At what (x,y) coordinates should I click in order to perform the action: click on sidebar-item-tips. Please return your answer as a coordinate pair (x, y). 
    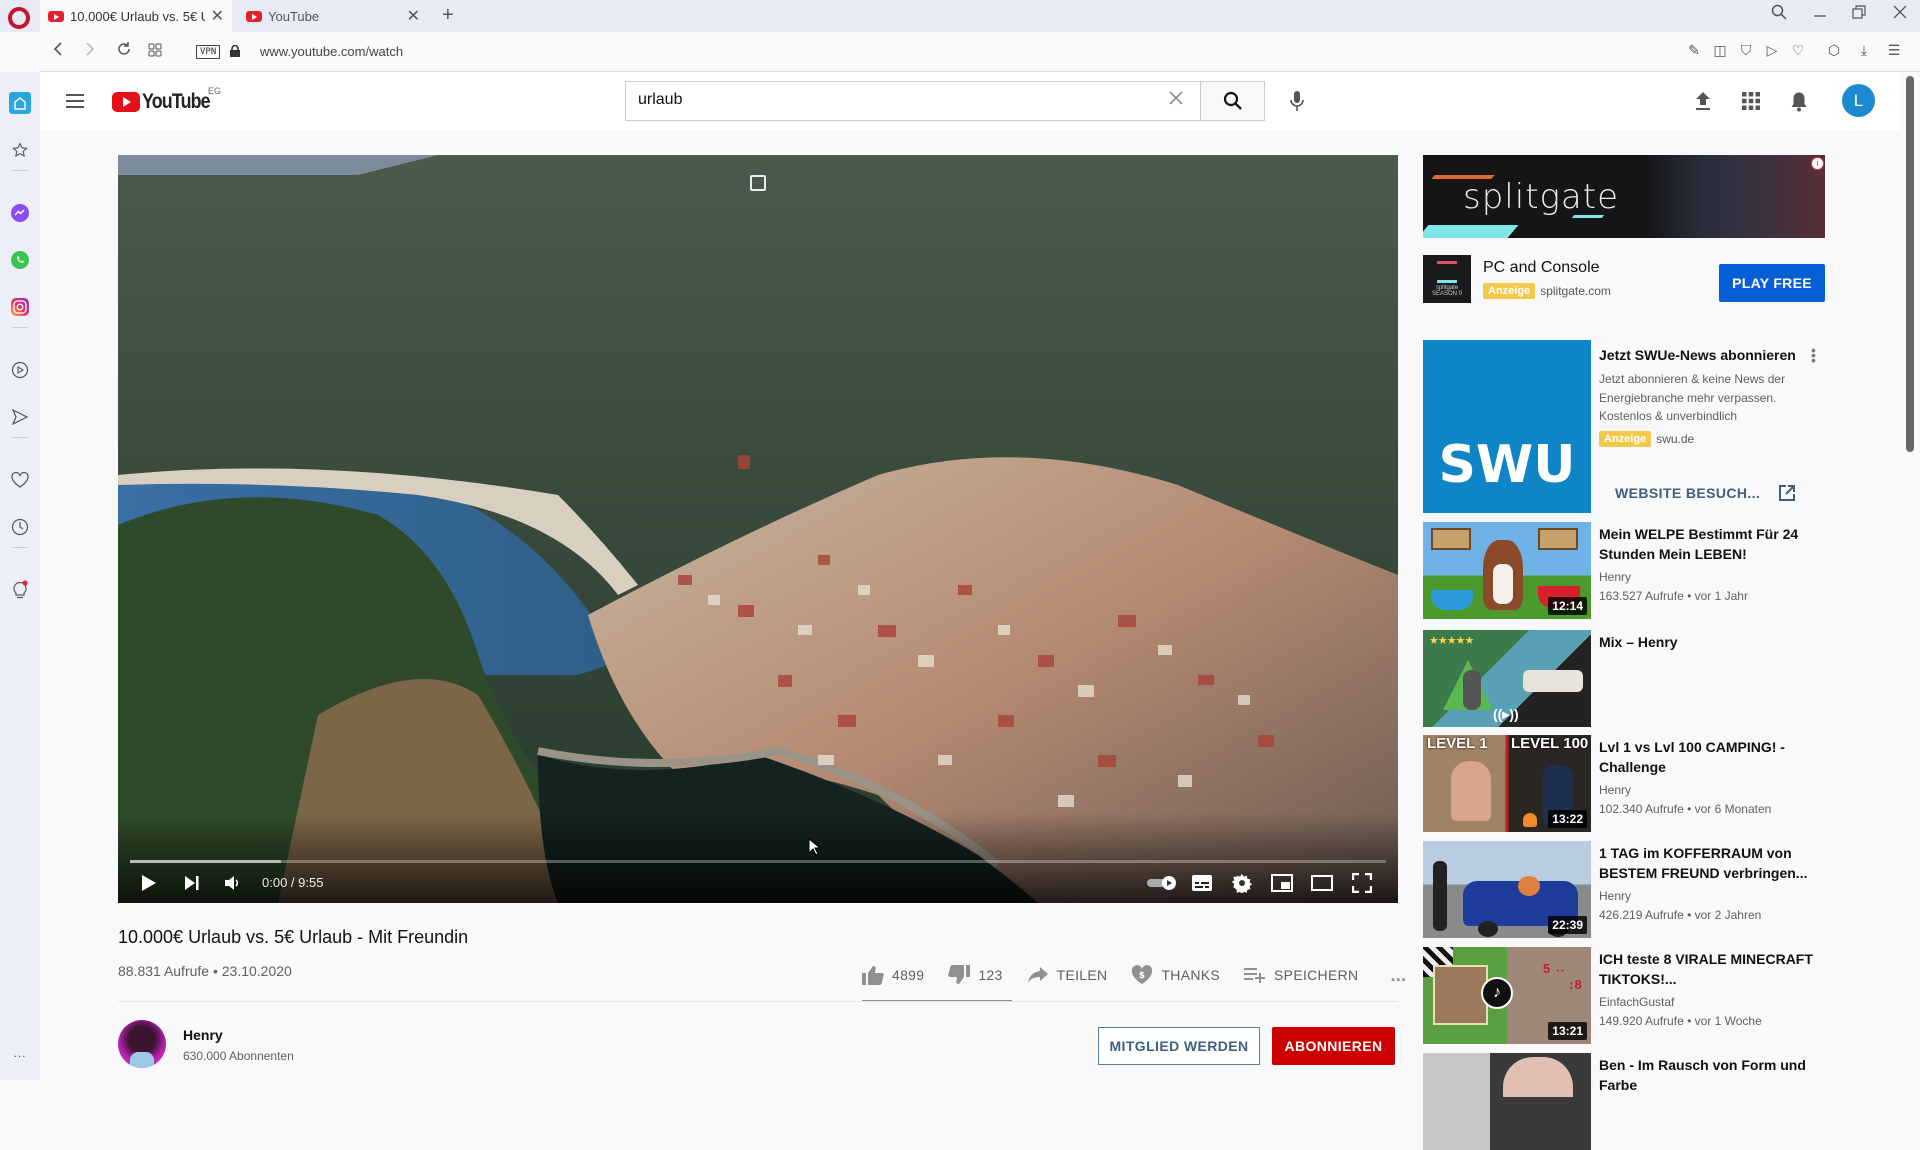
    Looking at the image, I should click on (20, 590).